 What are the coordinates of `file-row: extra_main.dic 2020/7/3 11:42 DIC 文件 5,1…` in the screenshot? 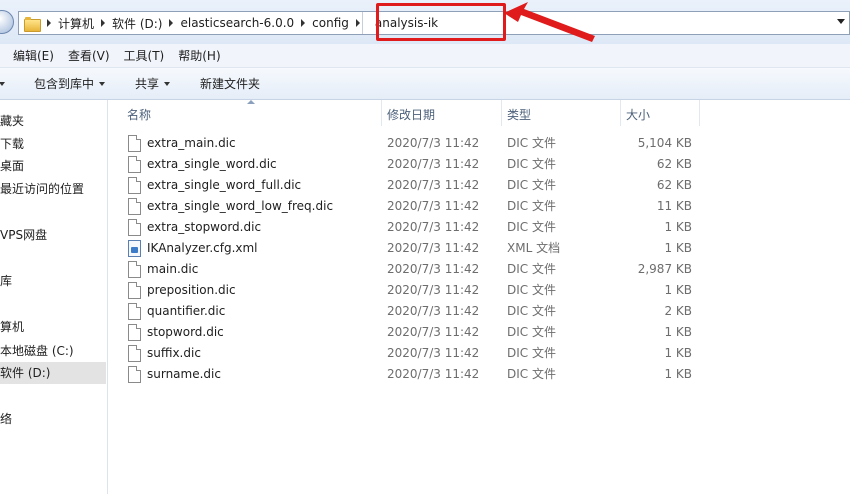 It's located at (479, 143).